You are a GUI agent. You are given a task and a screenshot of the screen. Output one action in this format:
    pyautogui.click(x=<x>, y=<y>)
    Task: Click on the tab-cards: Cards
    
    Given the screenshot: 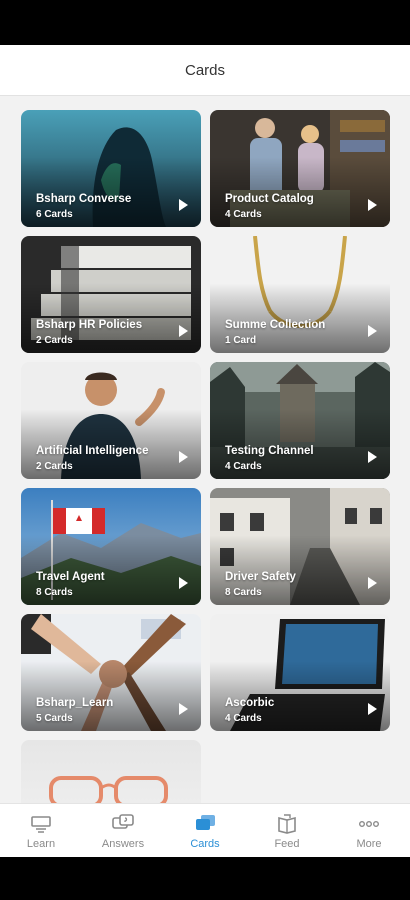 What is the action you would take?
    pyautogui.click(x=205, y=830)
    